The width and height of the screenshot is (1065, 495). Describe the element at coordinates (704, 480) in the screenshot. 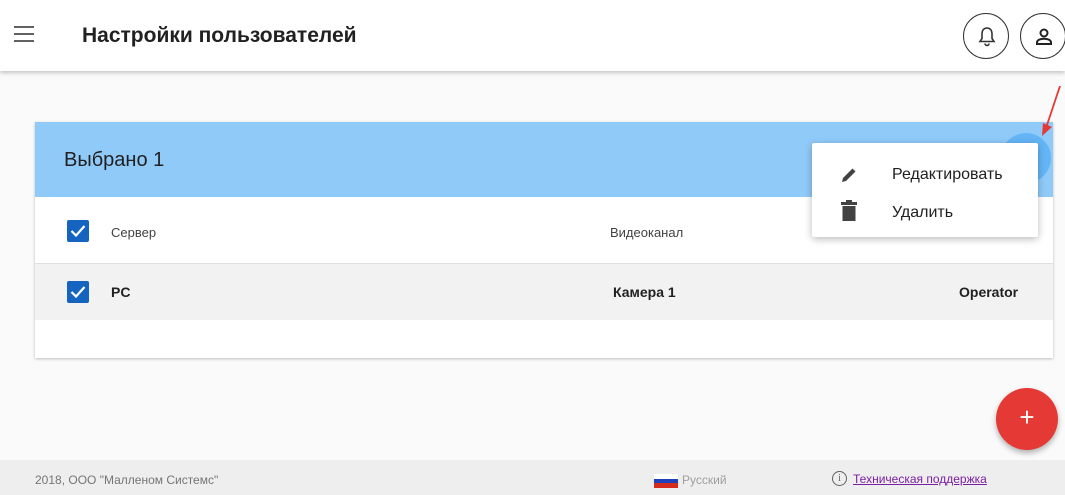

I see `language-label: Русский` at that location.